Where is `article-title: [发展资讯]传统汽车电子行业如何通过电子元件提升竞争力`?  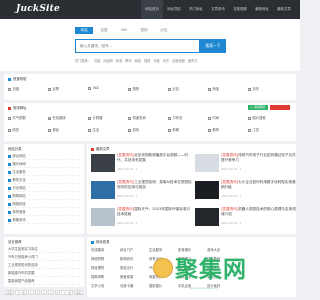
article-title: [发展资讯]传统汽车电子行业如何通过电子元件提升竞争力 is located at coordinates (259, 158).